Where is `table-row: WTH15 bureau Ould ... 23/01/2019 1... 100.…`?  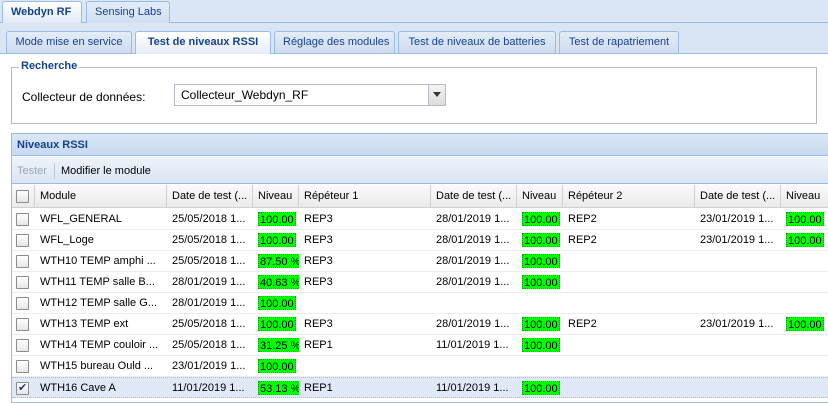 table-row: WTH15 bureau Ould ... 23/01/2019 1... 100.… is located at coordinates (420, 366).